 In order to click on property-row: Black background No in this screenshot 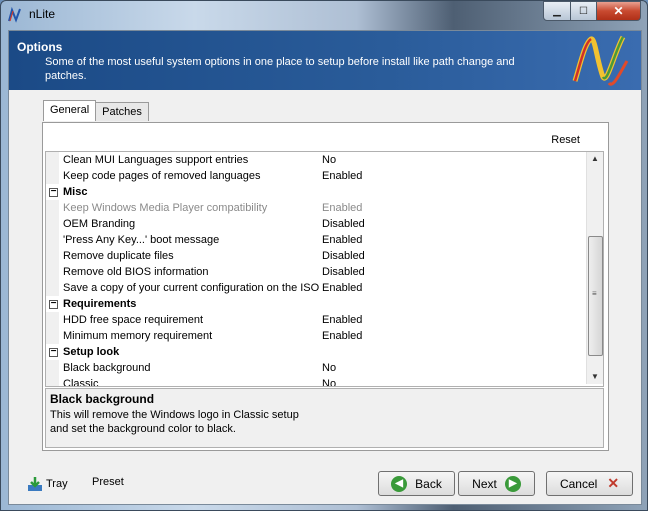, I will do `click(324, 368)`.